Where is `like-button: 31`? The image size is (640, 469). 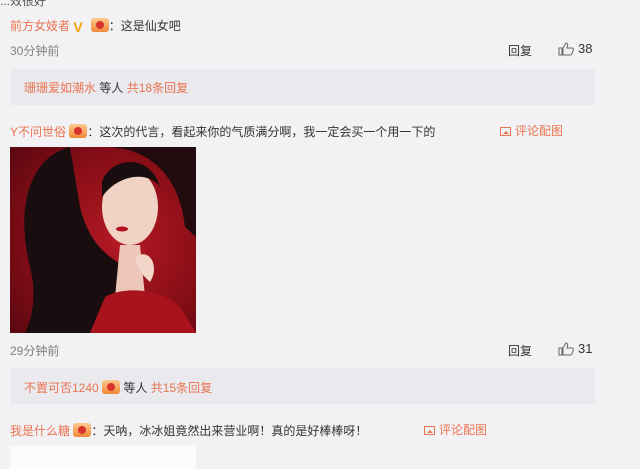 like-button: 31 is located at coordinates (575, 347).